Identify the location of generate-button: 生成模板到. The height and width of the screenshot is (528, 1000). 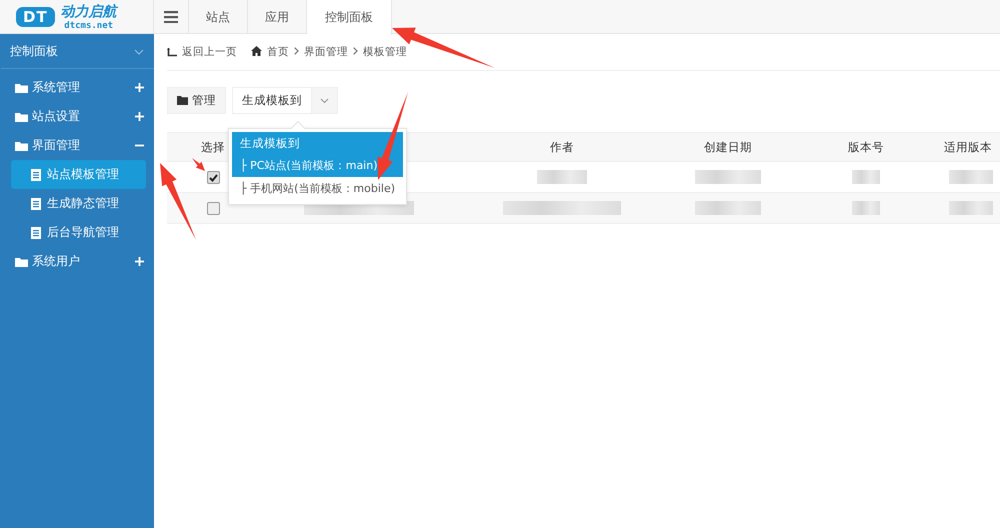
(272, 100).